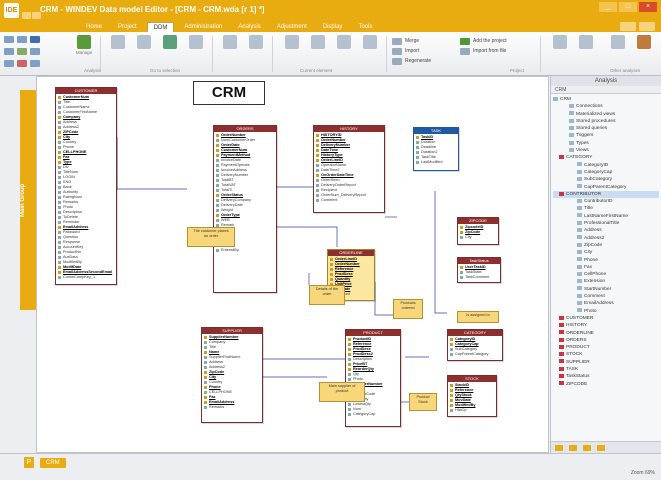  What do you see at coordinates (608, 7) in the screenshot?
I see `minimize-button: _` at bounding box center [608, 7].